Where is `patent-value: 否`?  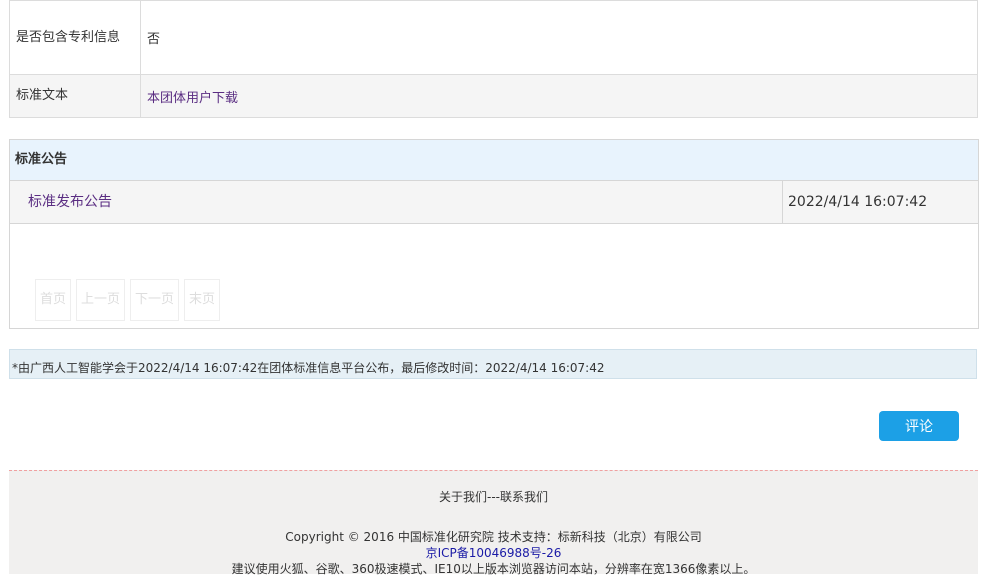
patent-value: 否 is located at coordinates (559, 37).